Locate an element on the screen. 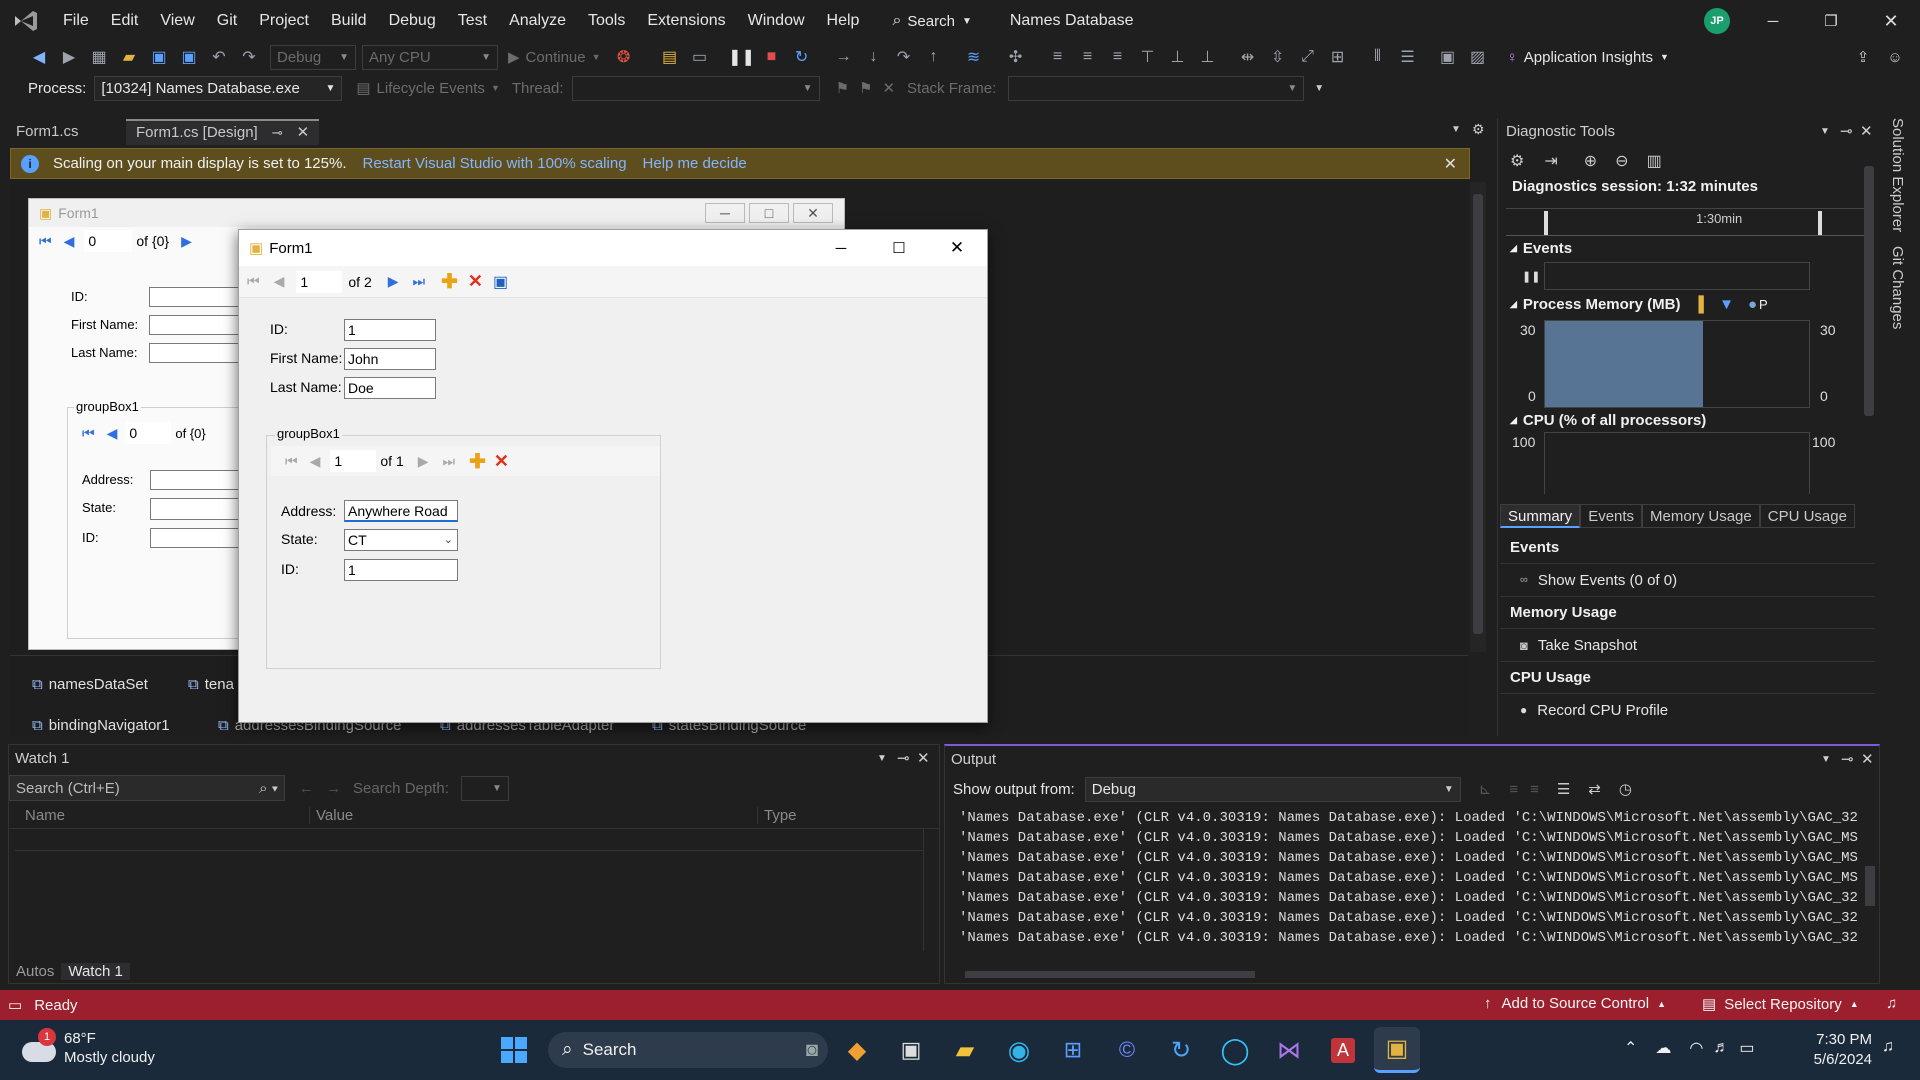 The image size is (1920, 1080). save-all-icon: ▣ is located at coordinates (189, 57).